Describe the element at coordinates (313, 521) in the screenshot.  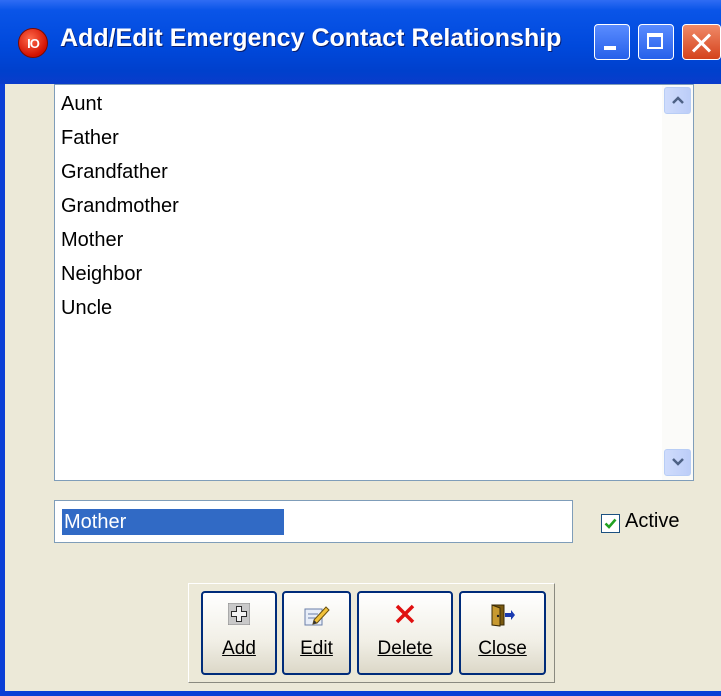
I see `relationship-name-input: Mother` at that location.